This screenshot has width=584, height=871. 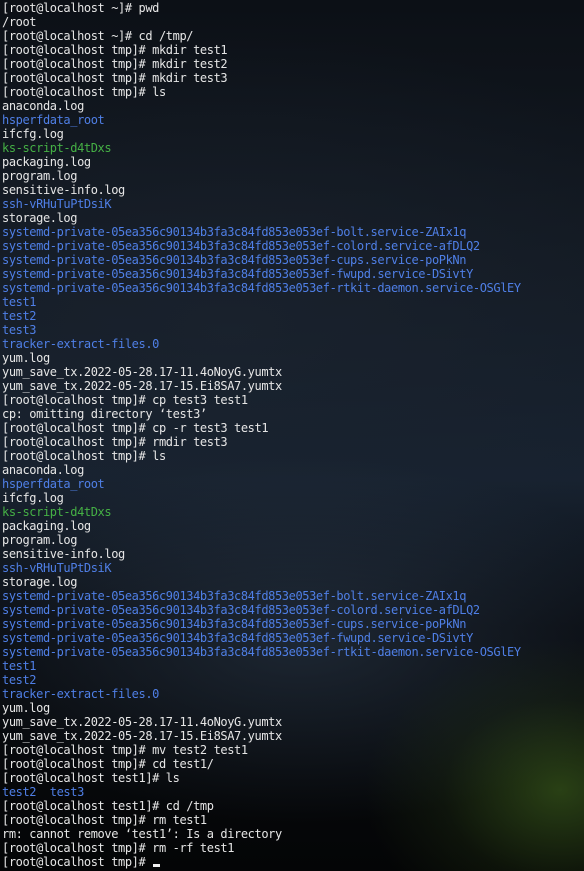 What do you see at coordinates (43, 792) in the screenshot?
I see `terminal-line: test2 test3` at bounding box center [43, 792].